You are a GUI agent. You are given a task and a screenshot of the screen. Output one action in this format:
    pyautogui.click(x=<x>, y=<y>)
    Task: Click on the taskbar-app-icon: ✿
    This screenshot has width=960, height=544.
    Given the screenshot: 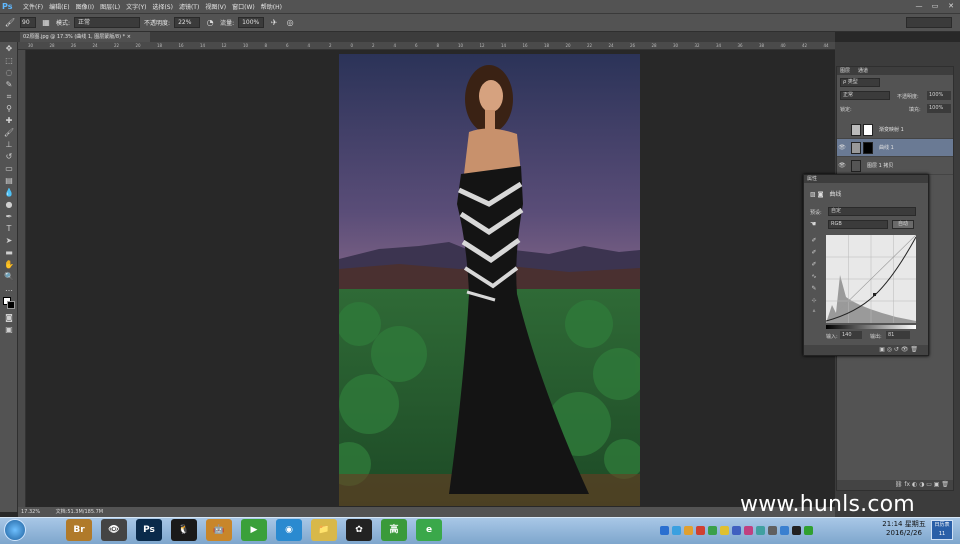 What is the action you would take?
    pyautogui.click(x=359, y=530)
    